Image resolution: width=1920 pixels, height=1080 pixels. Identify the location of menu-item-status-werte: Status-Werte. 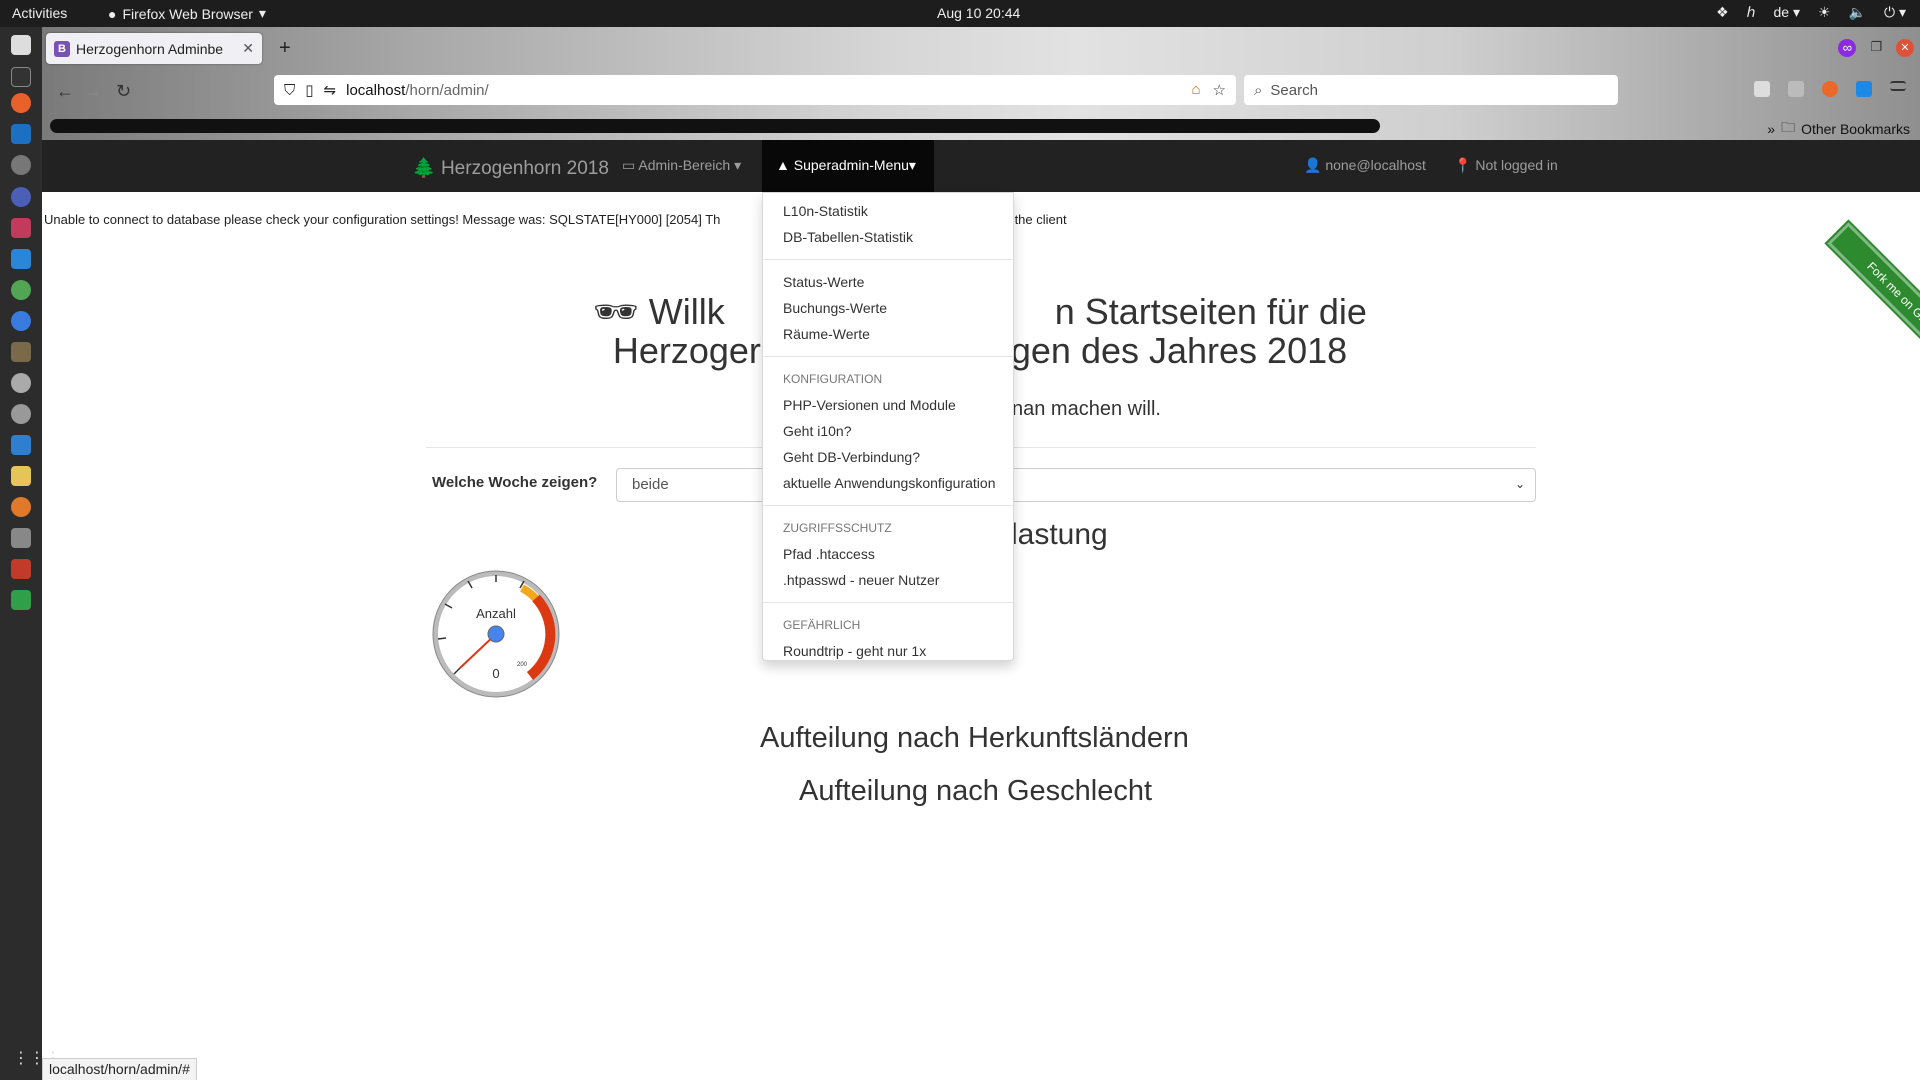
(888, 282).